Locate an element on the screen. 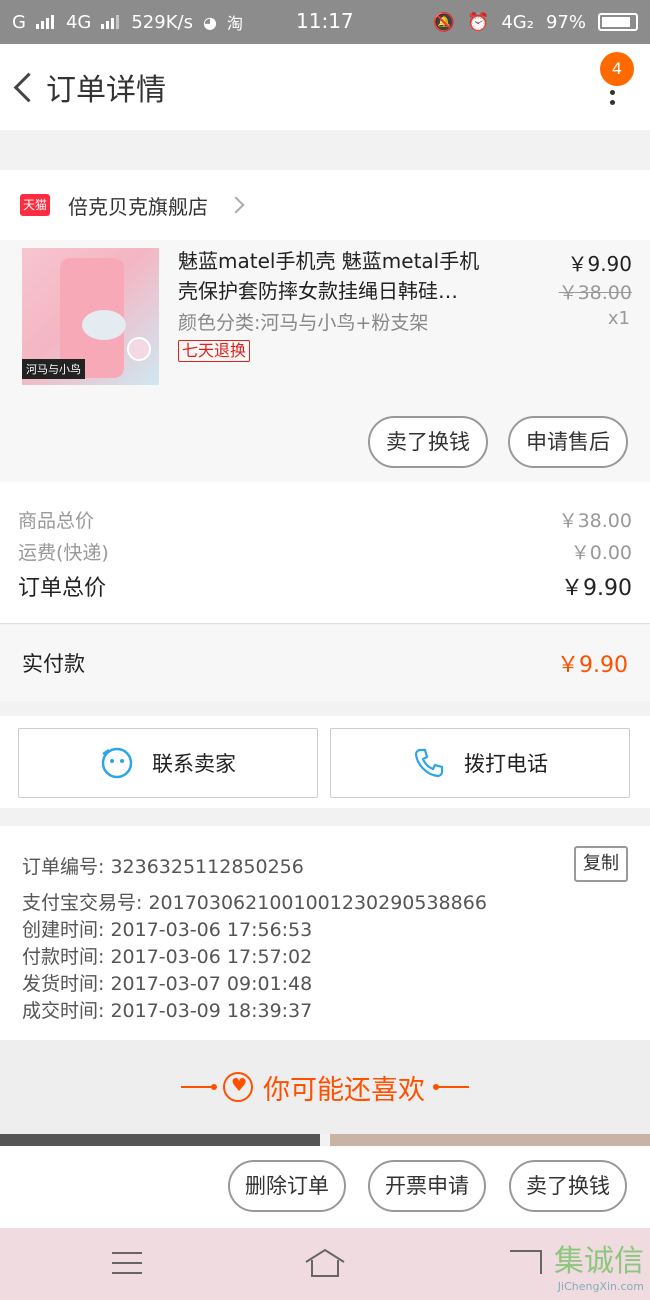 The width and height of the screenshot is (650, 1300). item-price: ￥9.90 is located at coordinates (599, 264).